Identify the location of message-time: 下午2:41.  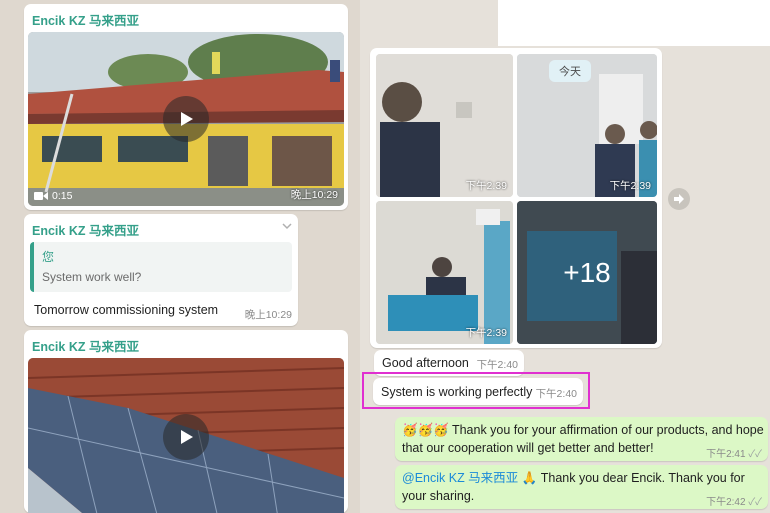
(726, 454).